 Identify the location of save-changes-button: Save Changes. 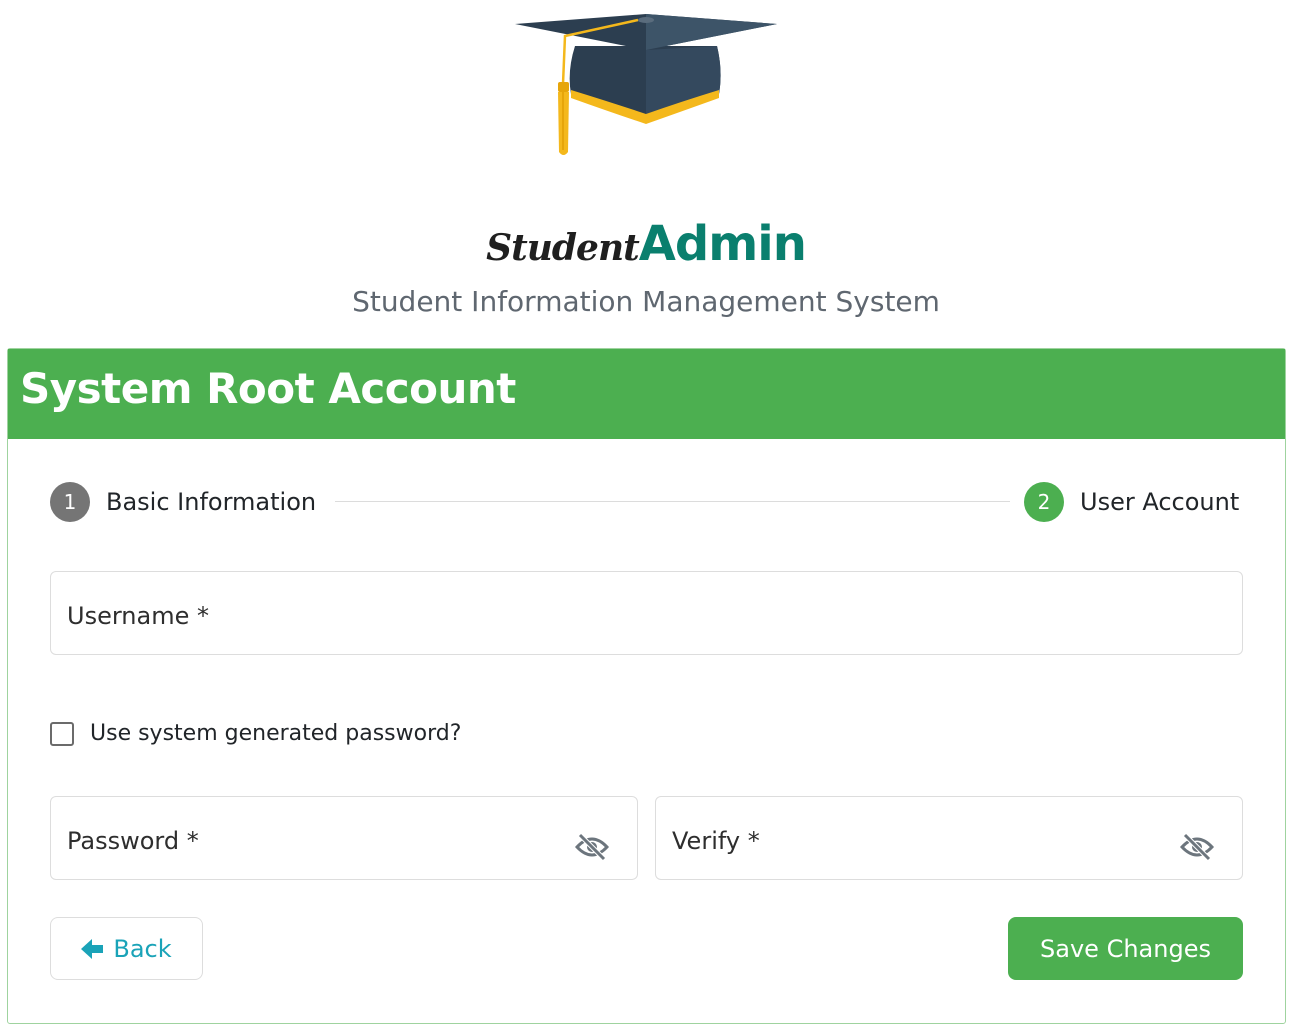
(1125, 948).